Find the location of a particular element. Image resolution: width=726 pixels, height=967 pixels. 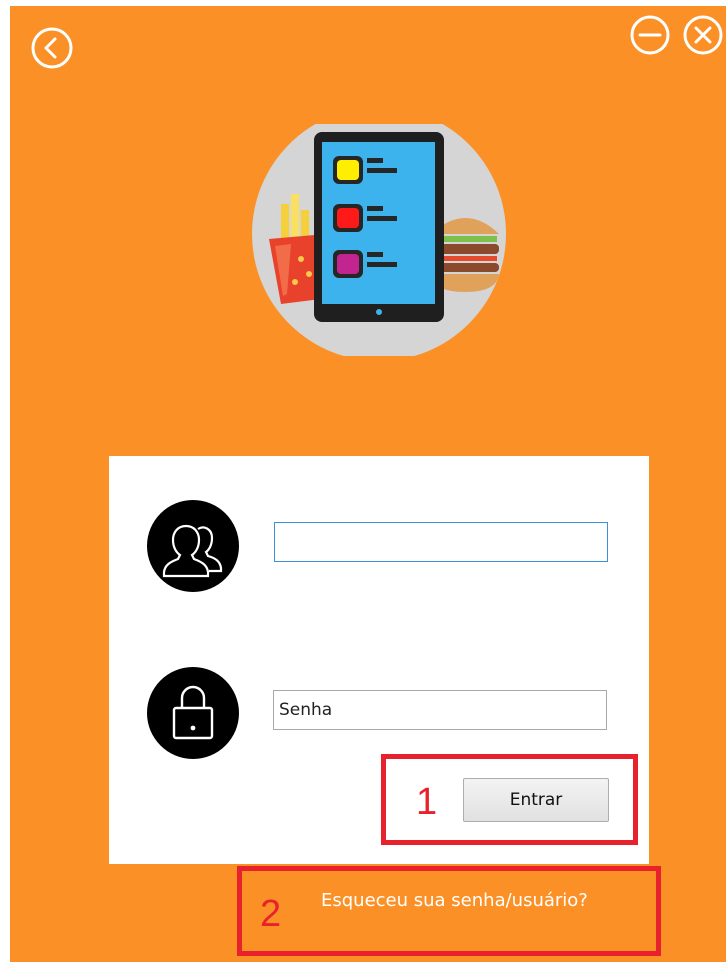

annotation-number-2: 2 is located at coordinates (271, 914).